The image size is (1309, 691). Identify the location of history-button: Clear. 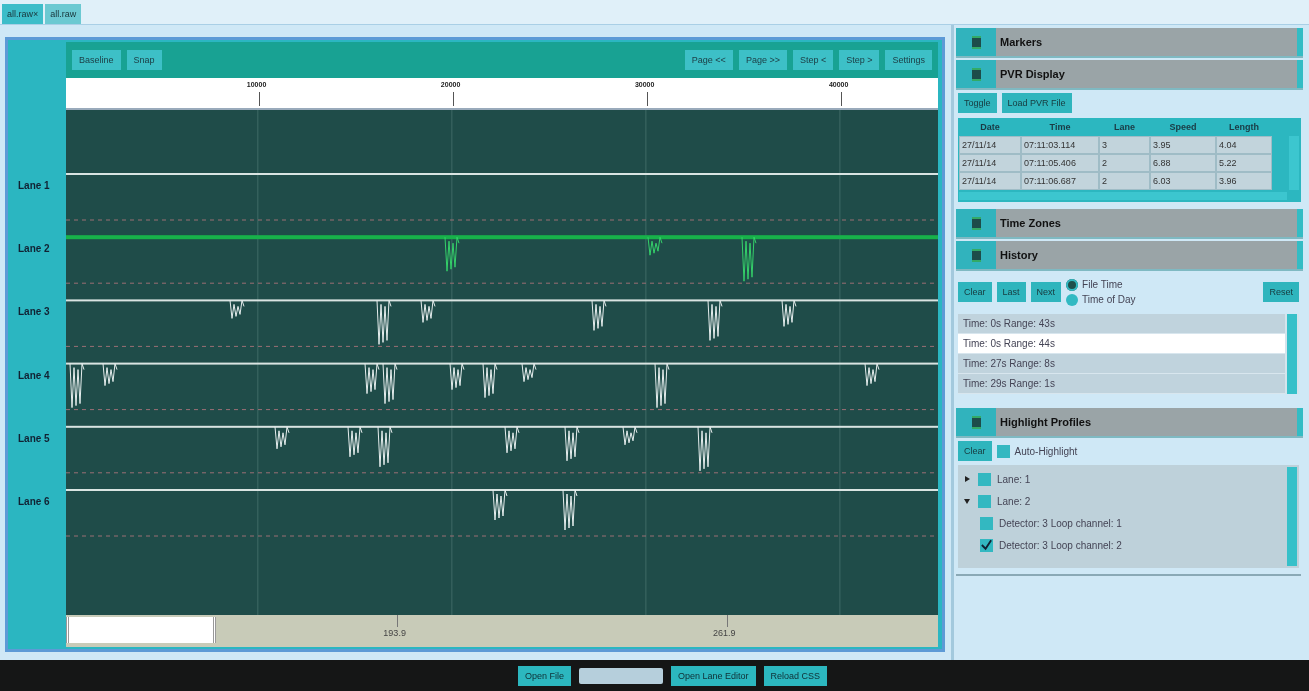
(975, 292).